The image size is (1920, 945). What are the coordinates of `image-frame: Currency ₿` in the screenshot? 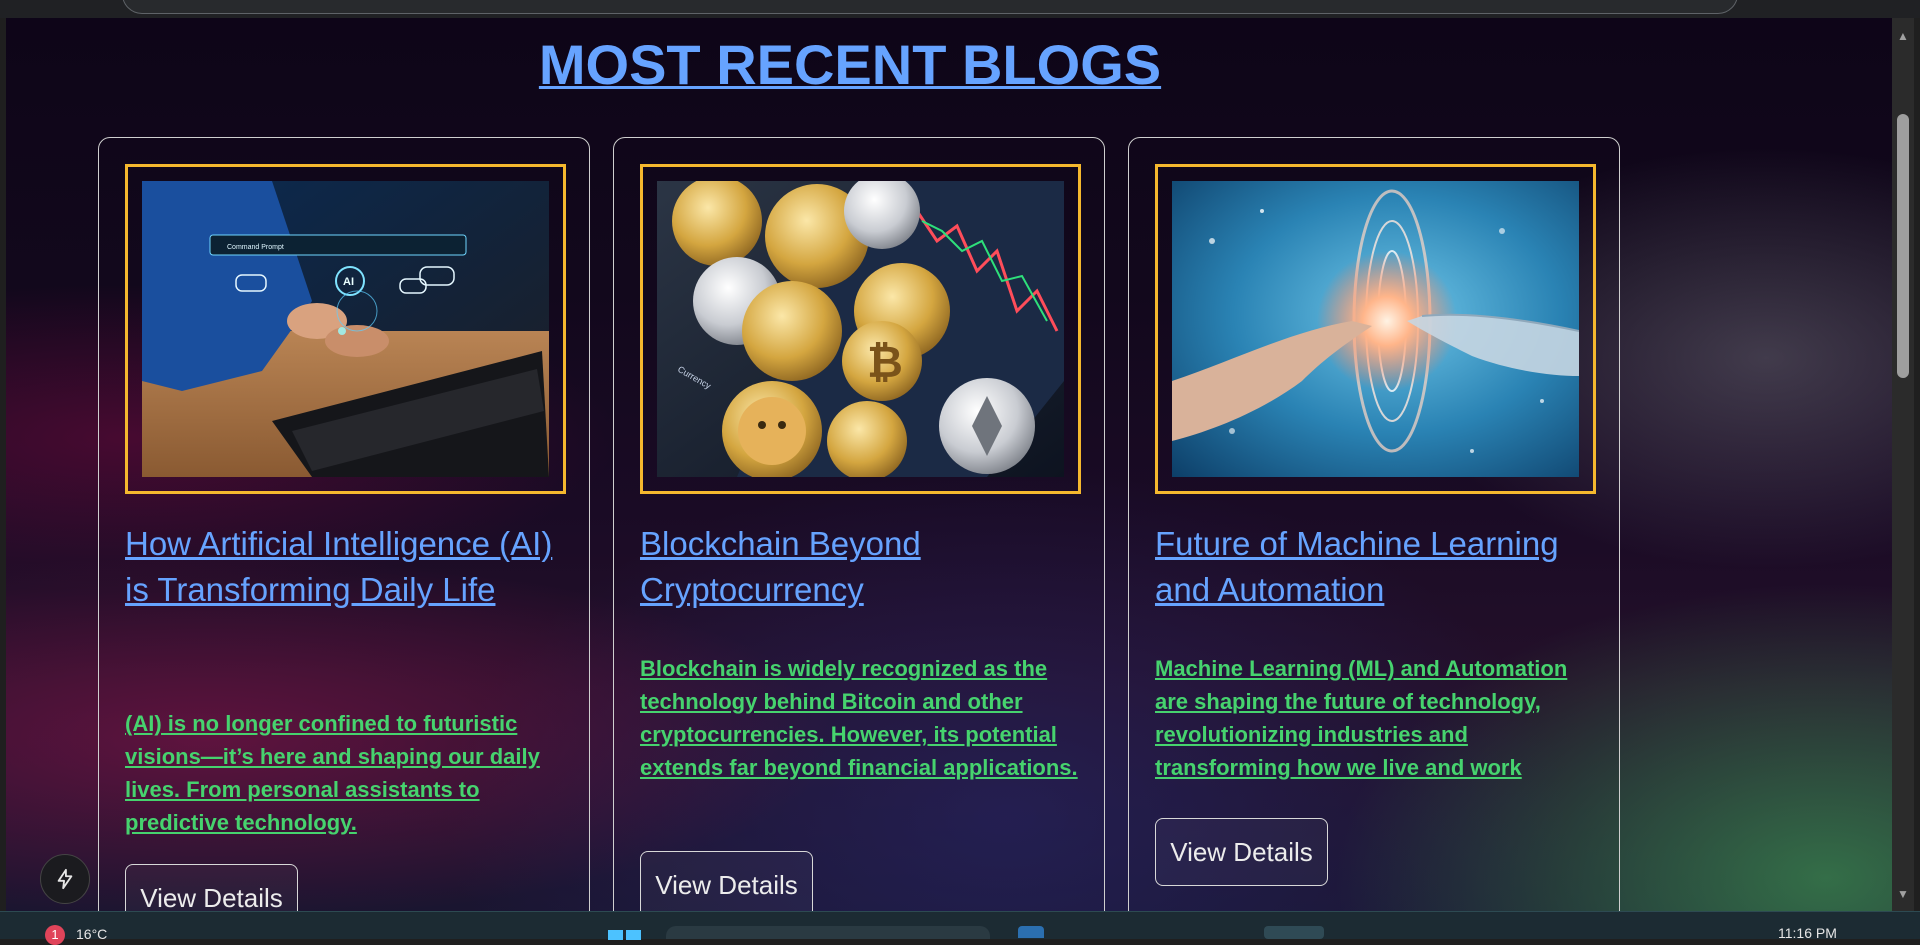 It's located at (860, 329).